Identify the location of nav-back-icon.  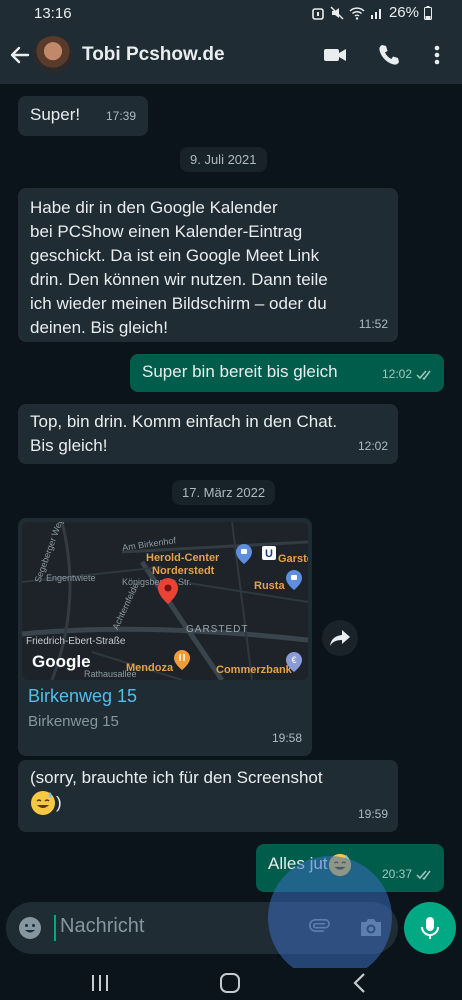
(360, 983).